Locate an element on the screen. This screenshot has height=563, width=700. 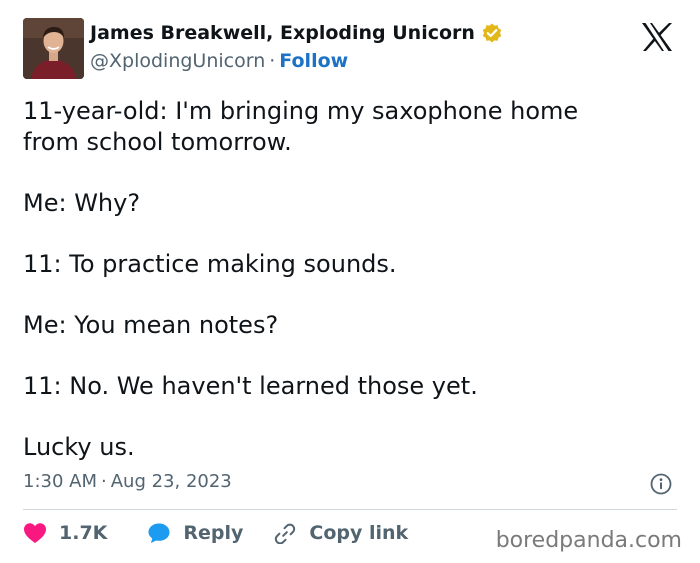
timestamp: 1:30 AM · Aug 23, 2023 is located at coordinates (127, 481).